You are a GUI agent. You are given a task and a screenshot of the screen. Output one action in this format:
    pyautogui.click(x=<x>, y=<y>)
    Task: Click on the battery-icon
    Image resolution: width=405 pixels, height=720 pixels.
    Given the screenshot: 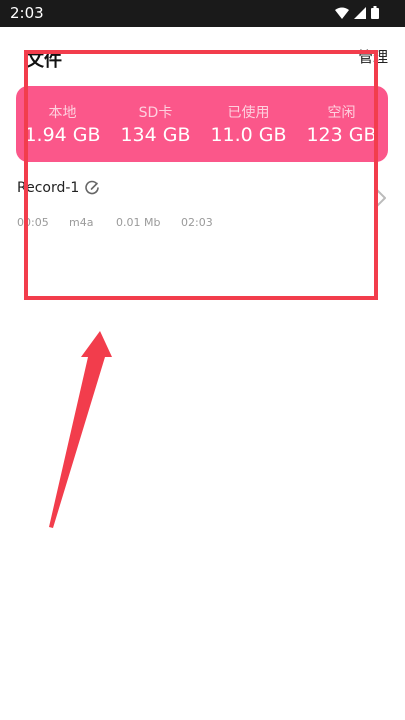 What is the action you would take?
    pyautogui.click(x=375, y=12)
    